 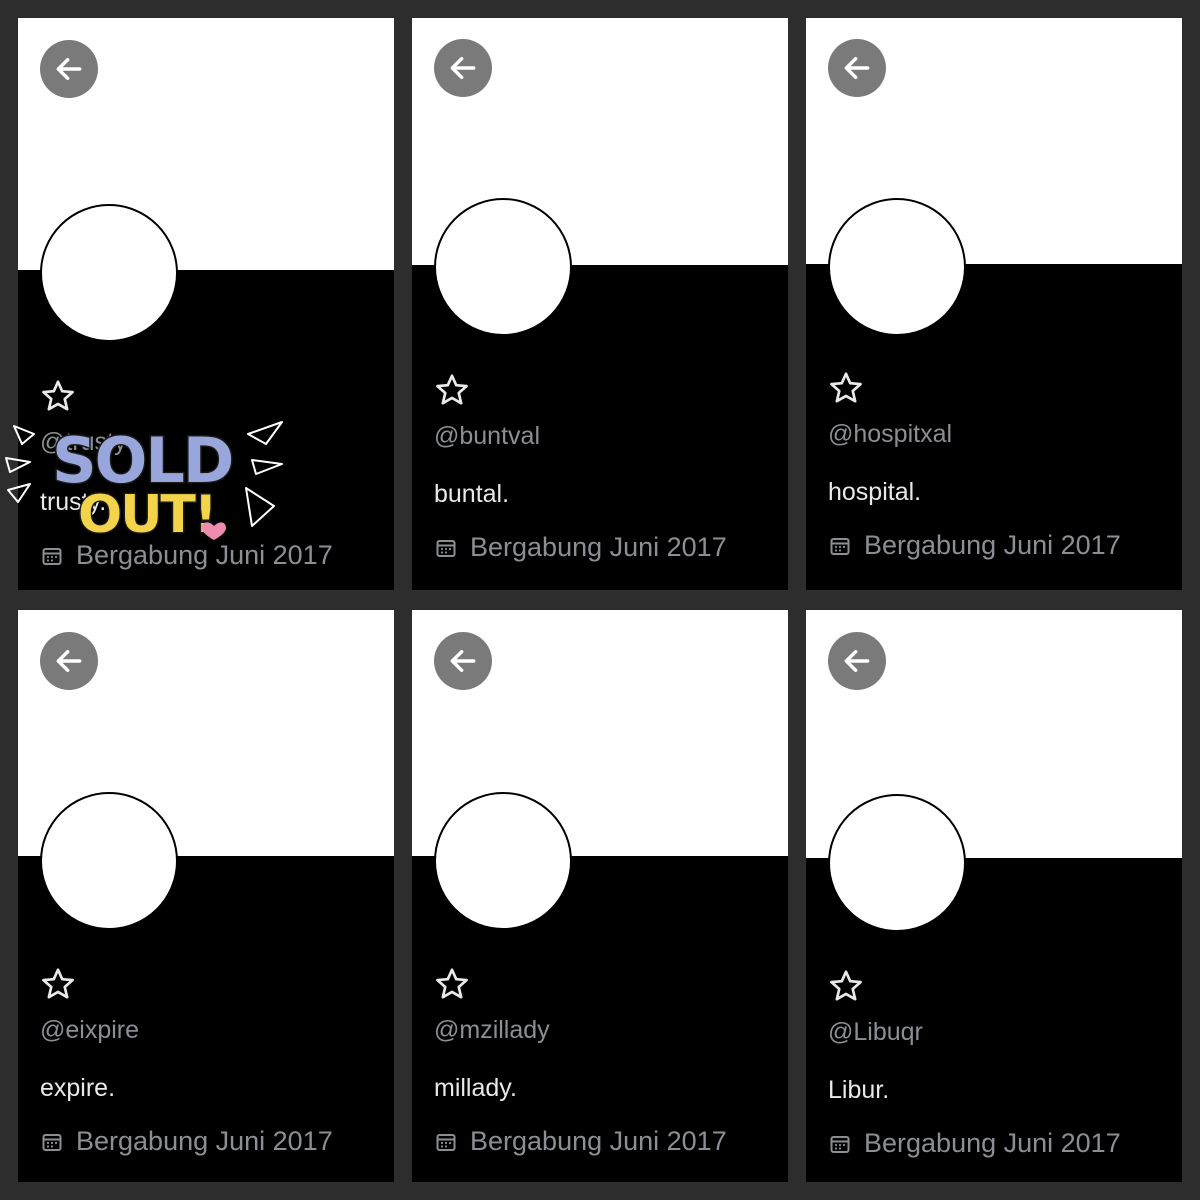 I want to click on sold-out-sticker: SOLD OUT!, so click(x=144, y=480).